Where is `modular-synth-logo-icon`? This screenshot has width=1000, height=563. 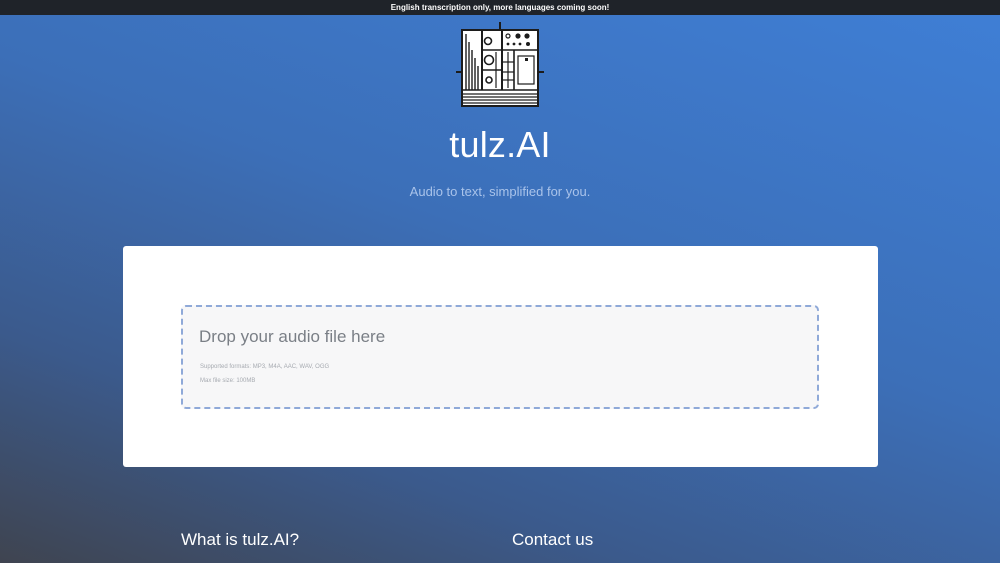
modular-synth-logo-icon is located at coordinates (500, 65).